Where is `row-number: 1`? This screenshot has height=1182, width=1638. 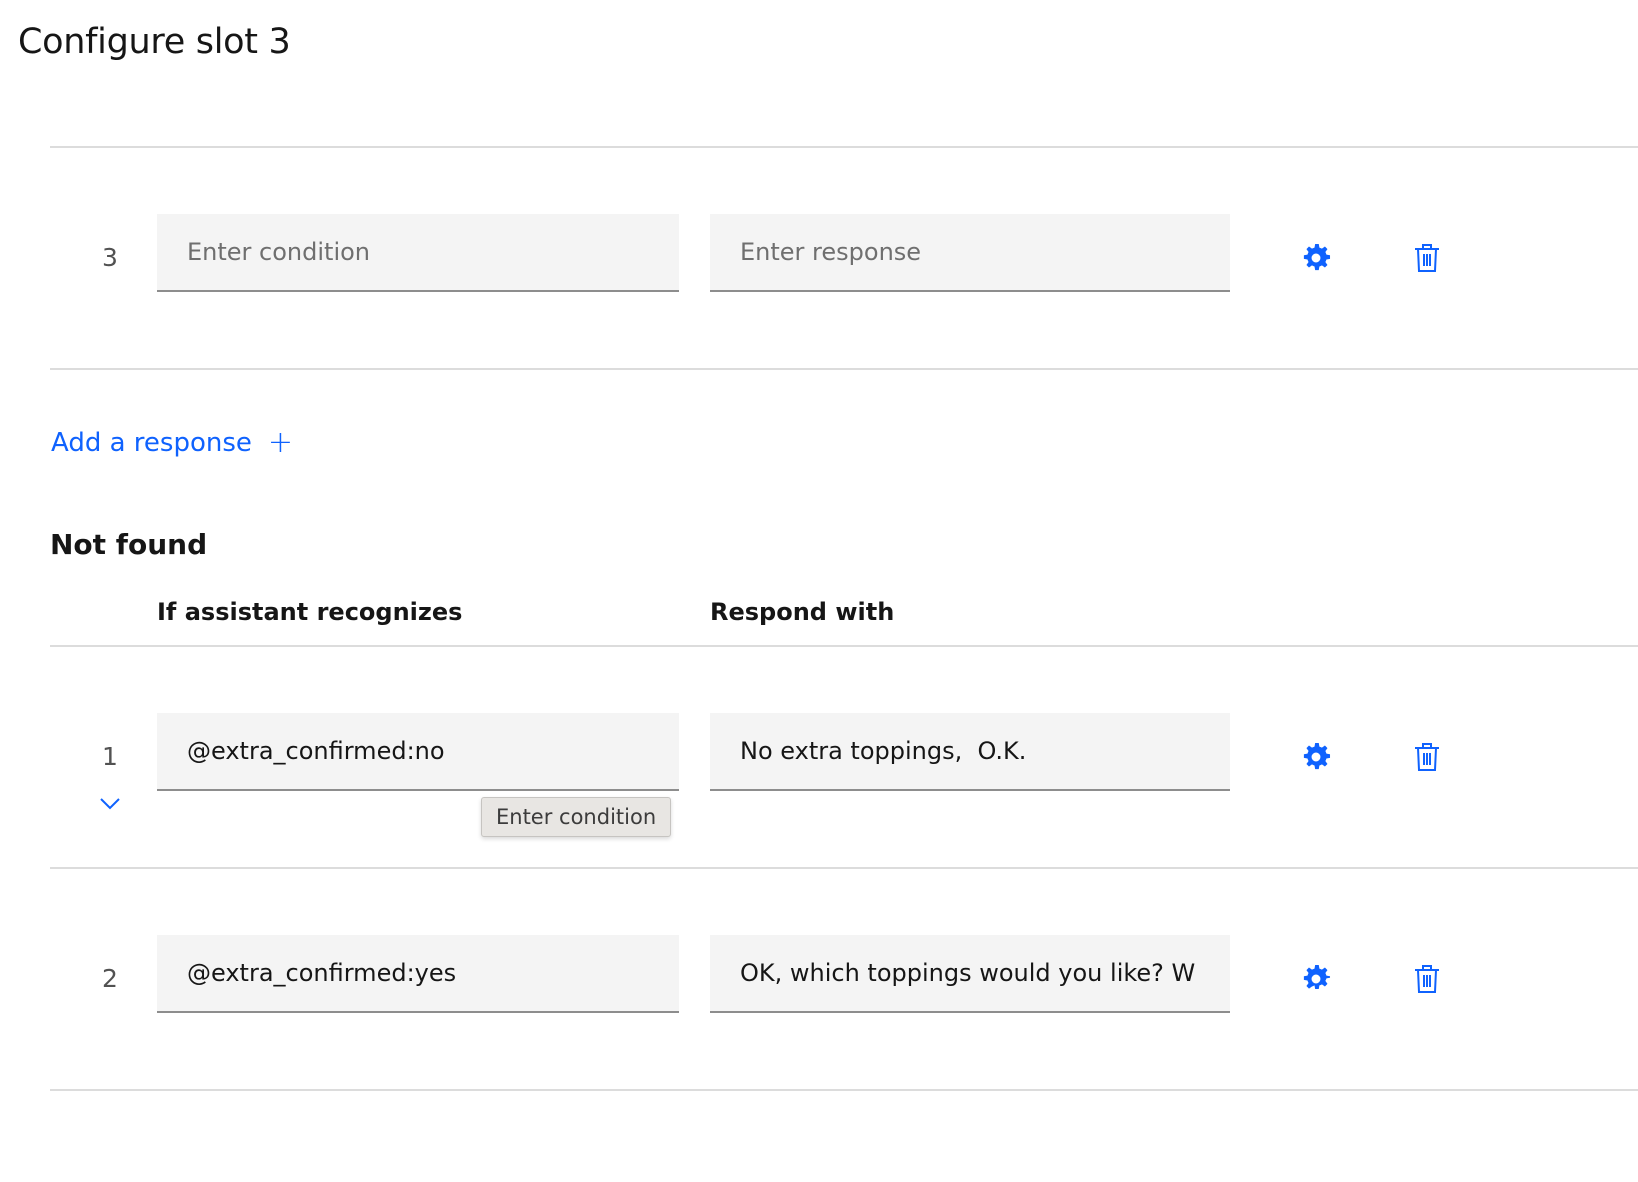 row-number: 1 is located at coordinates (110, 756).